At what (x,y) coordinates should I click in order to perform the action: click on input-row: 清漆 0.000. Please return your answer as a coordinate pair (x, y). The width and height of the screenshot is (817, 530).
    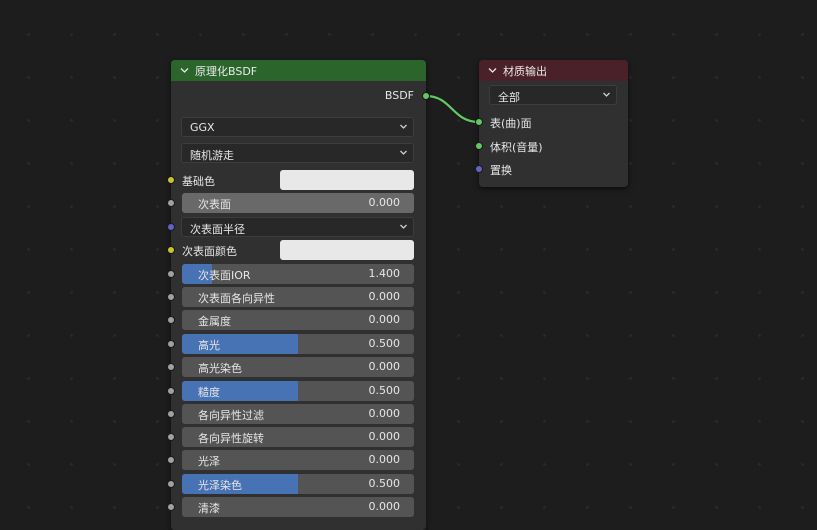
    Looking at the image, I should click on (296, 507).